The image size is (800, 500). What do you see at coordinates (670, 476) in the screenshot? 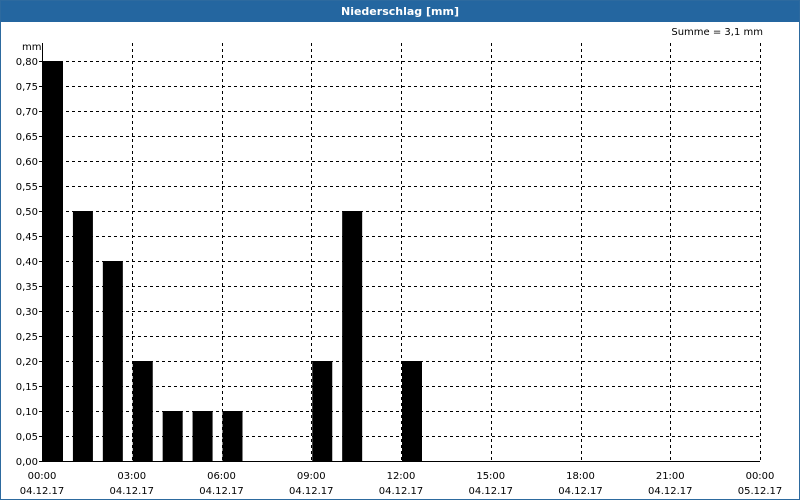
I see `x-tick-time: 21:00` at bounding box center [670, 476].